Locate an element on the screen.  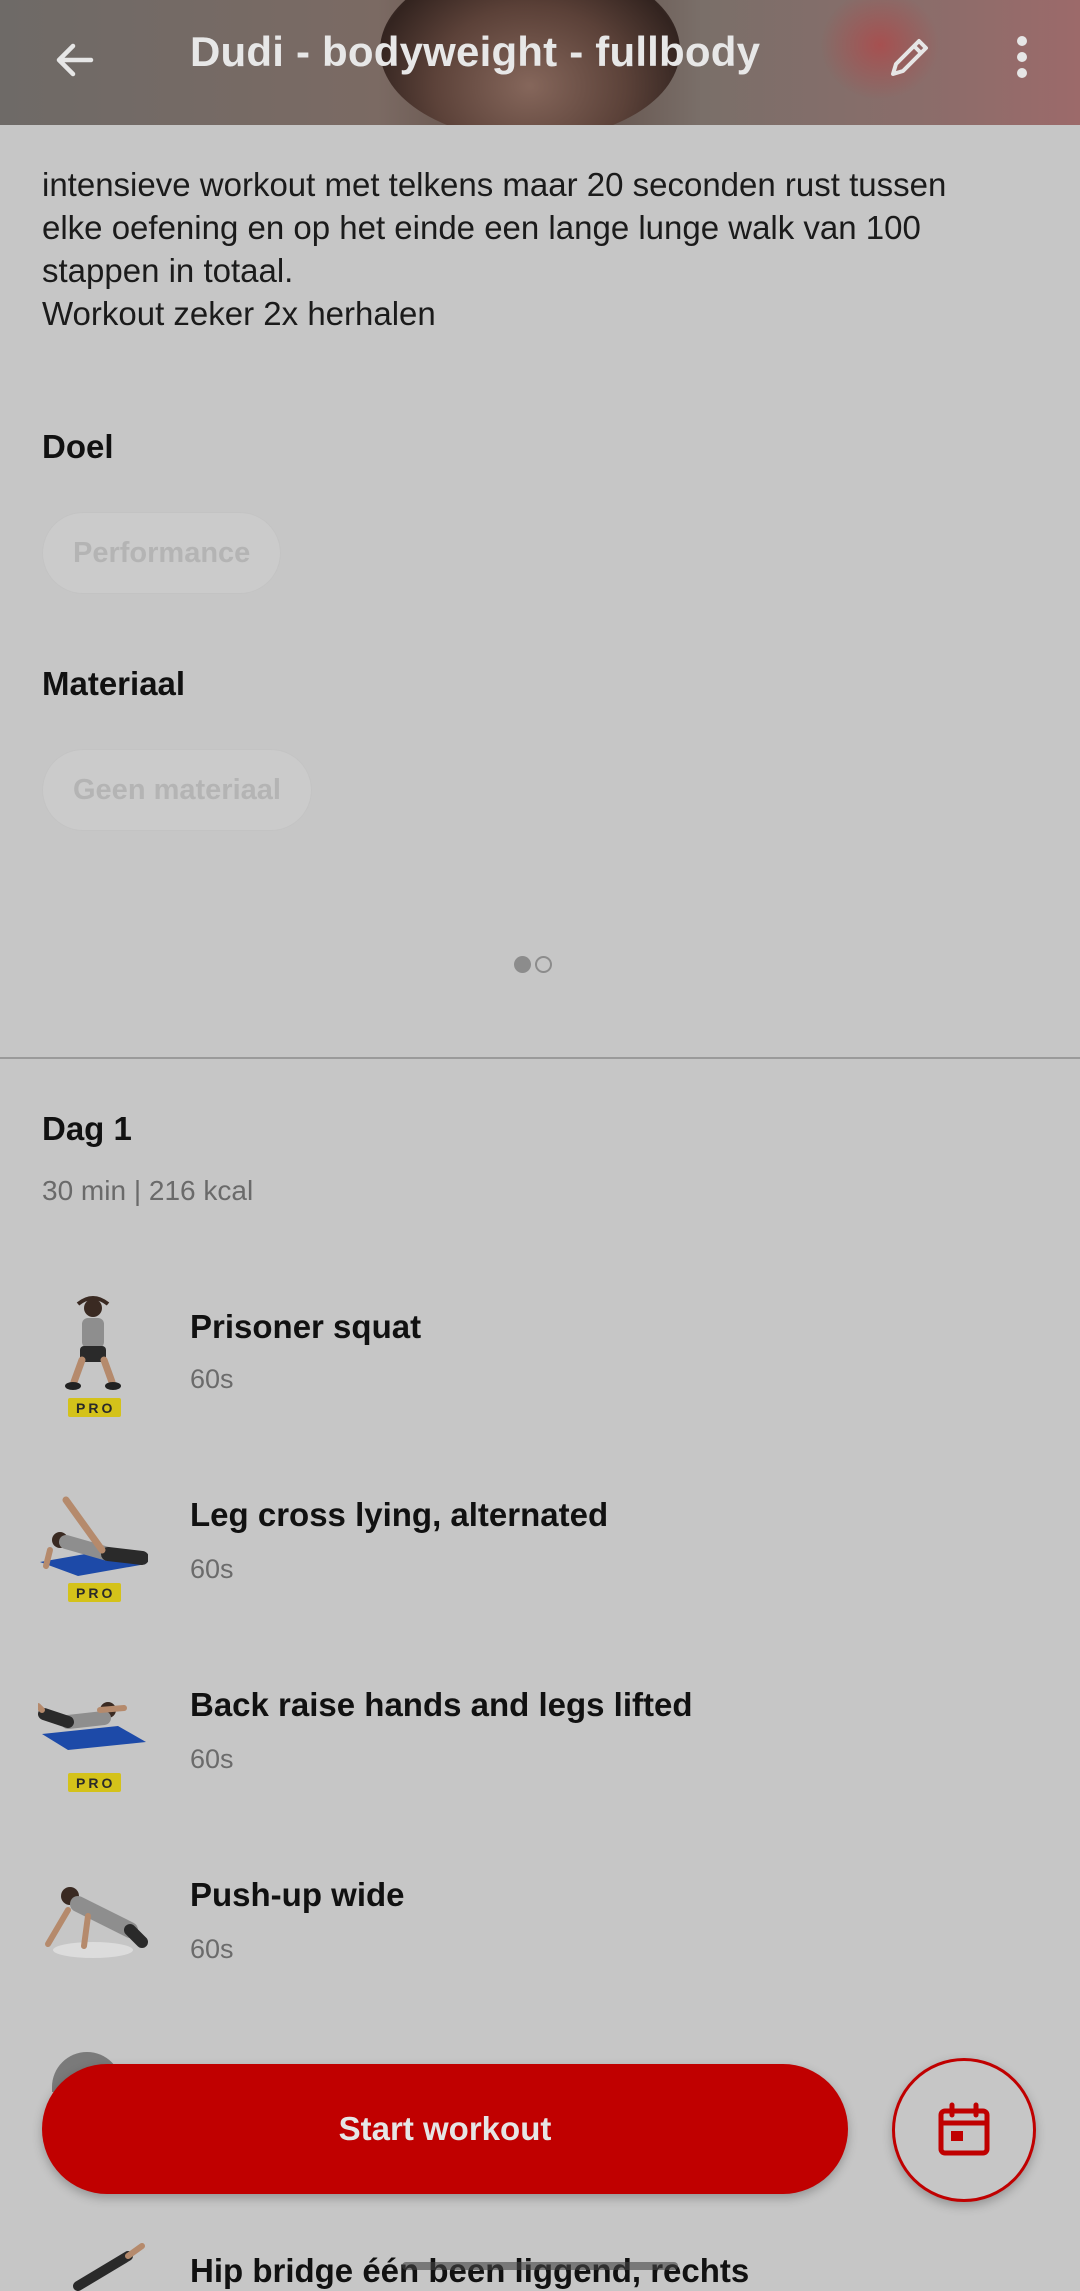
header-banner: Dudi - bodyweight - fullbody is located at coordinates (540, 62).